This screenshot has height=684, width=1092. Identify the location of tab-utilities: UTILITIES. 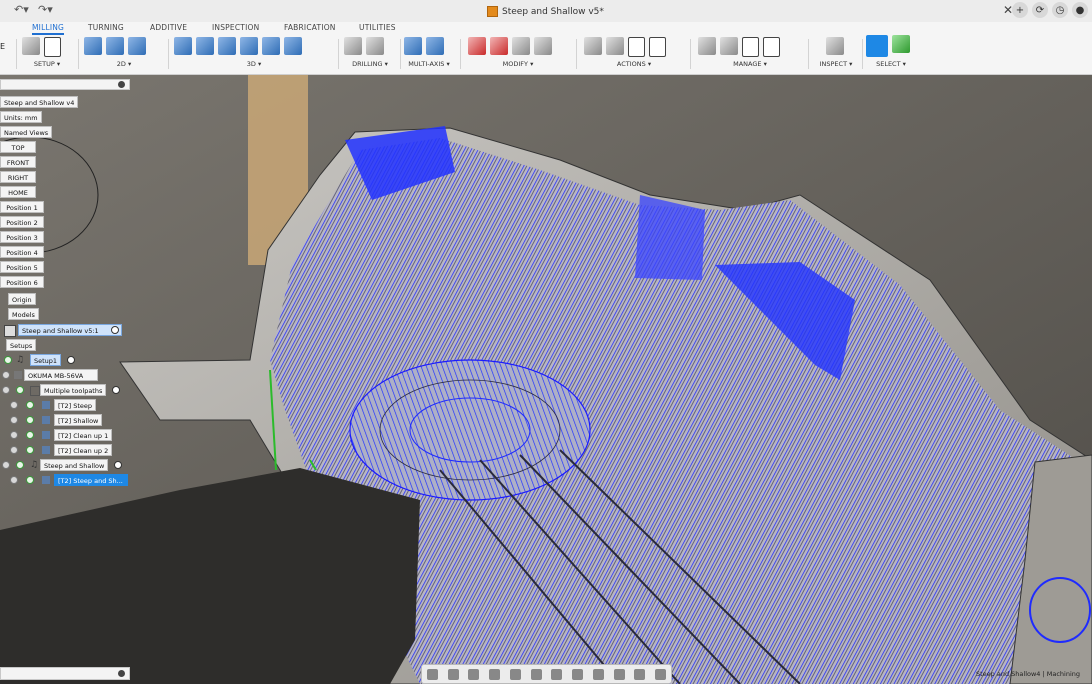
(377, 27).